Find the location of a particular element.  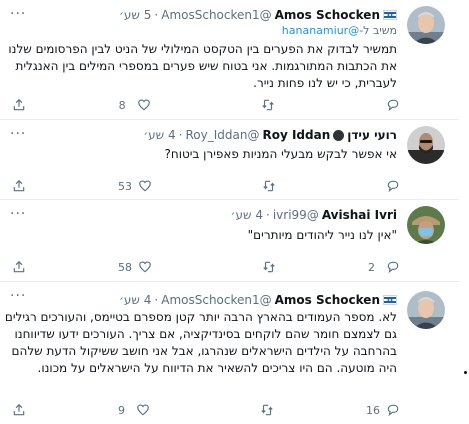

tweet-actions: 9 16 is located at coordinates (206, 410).